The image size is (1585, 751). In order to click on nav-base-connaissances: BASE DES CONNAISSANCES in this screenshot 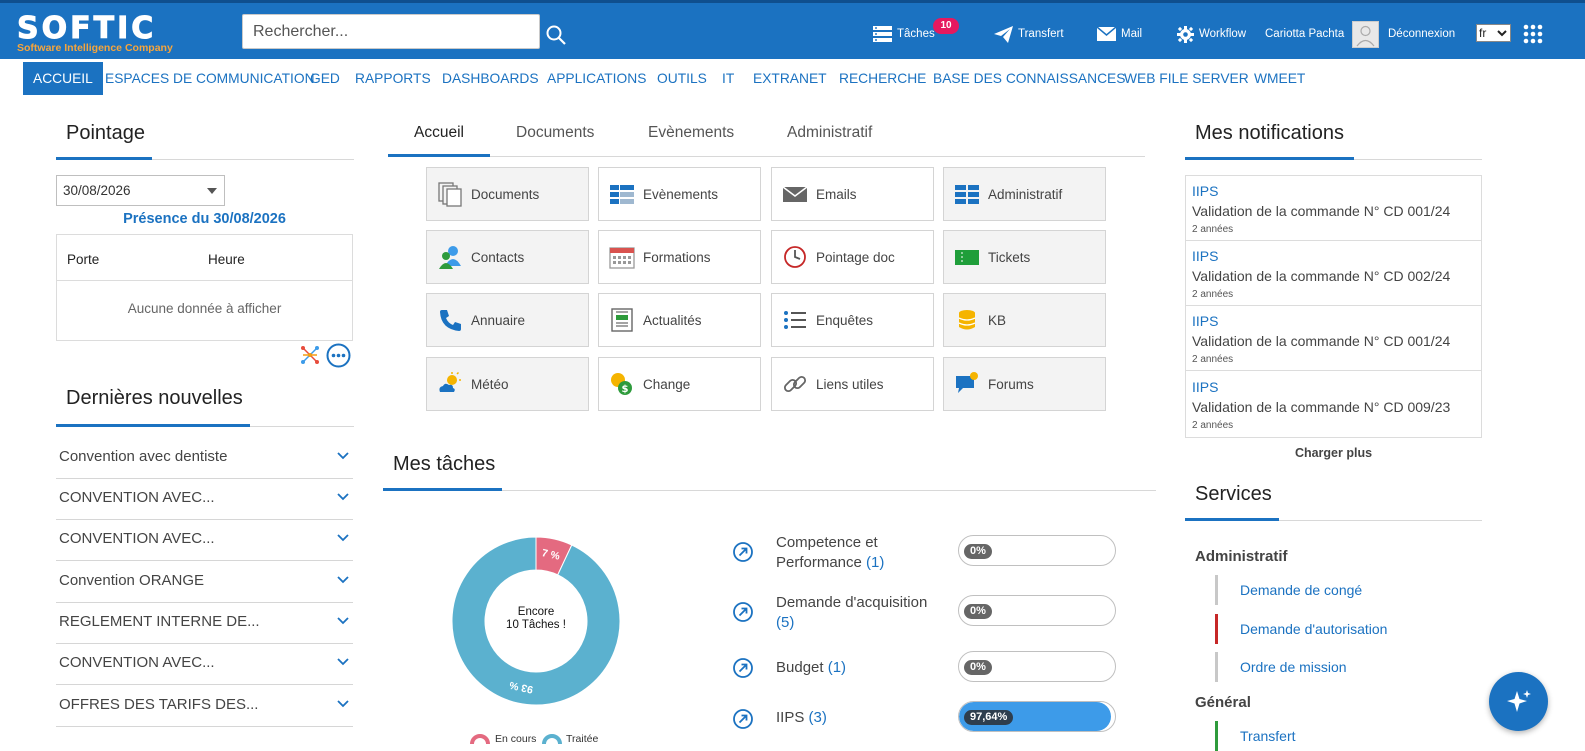, I will do `click(1029, 78)`.